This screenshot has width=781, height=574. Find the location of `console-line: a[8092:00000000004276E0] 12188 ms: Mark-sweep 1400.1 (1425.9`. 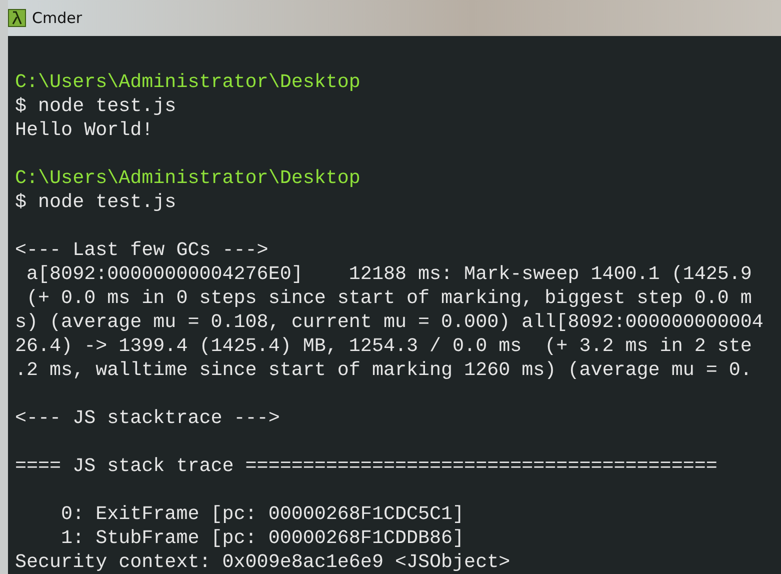

console-line: a[8092:00000000004276E0] 12188 ms: Mark-sweep 1400.1 (1425.9 is located at coordinates (389, 274).